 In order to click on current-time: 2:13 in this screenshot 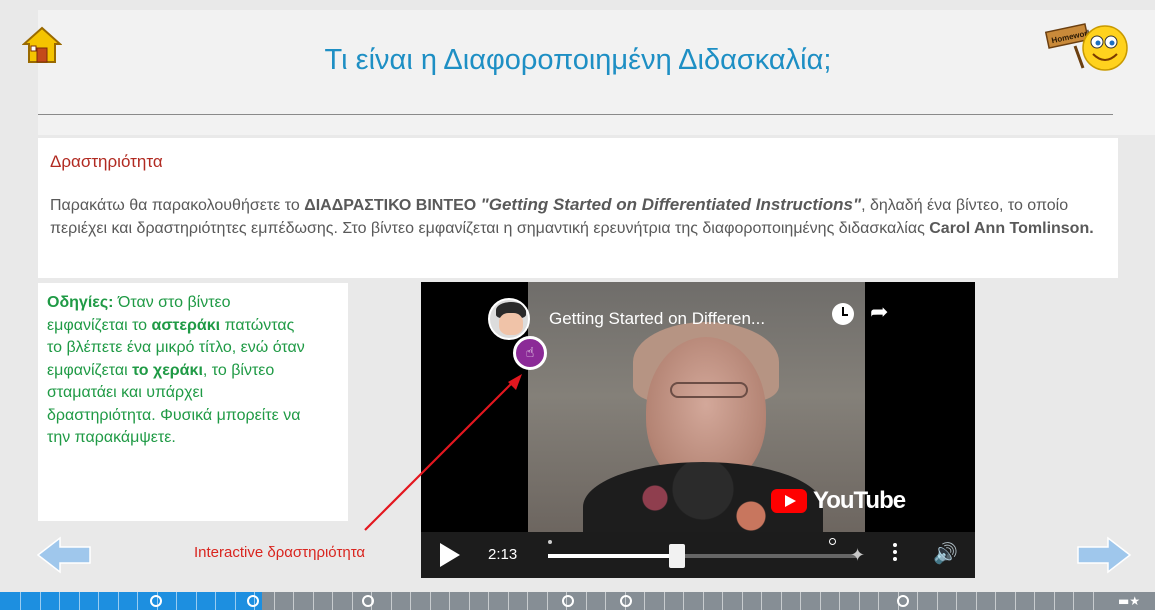, I will do `click(503, 554)`.